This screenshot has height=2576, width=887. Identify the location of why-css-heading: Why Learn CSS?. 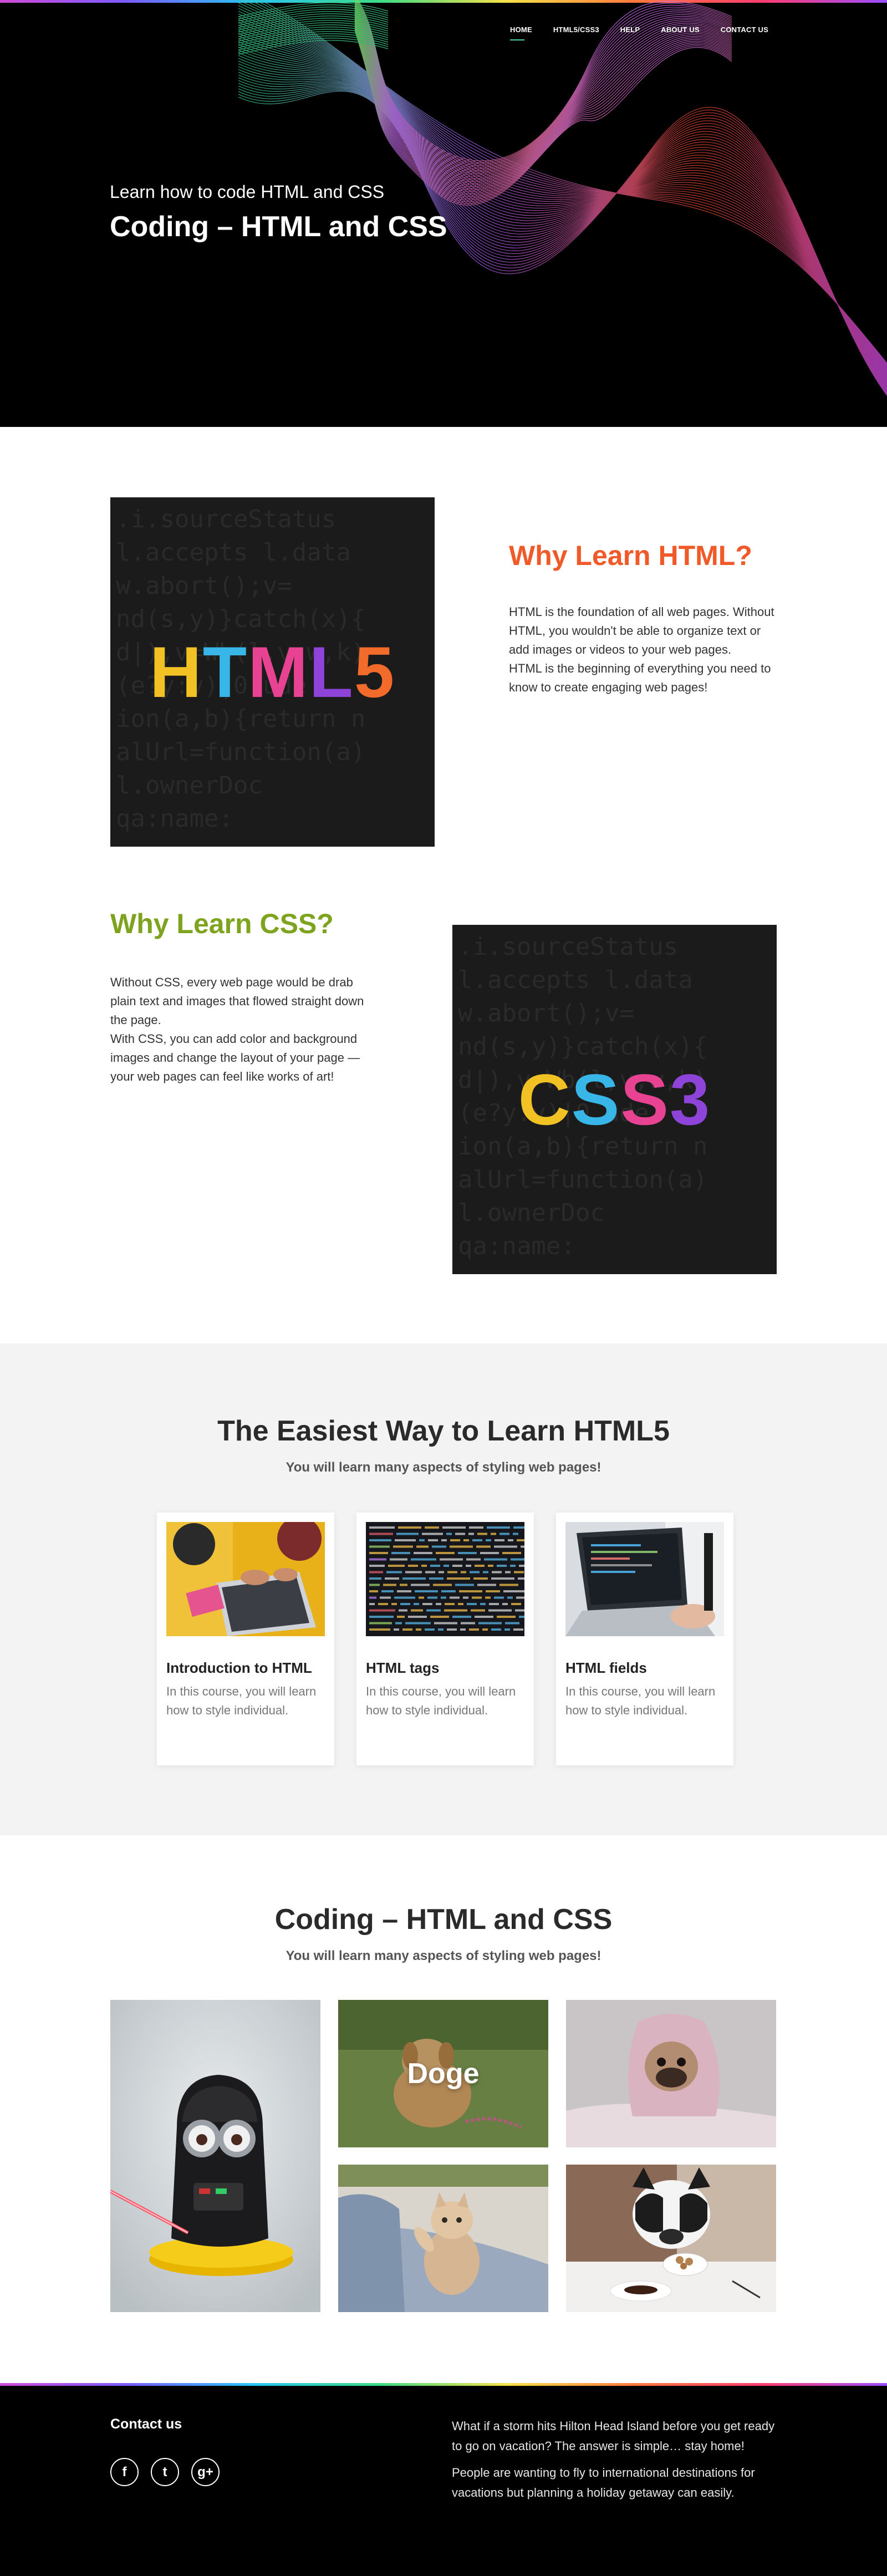
(222, 923).